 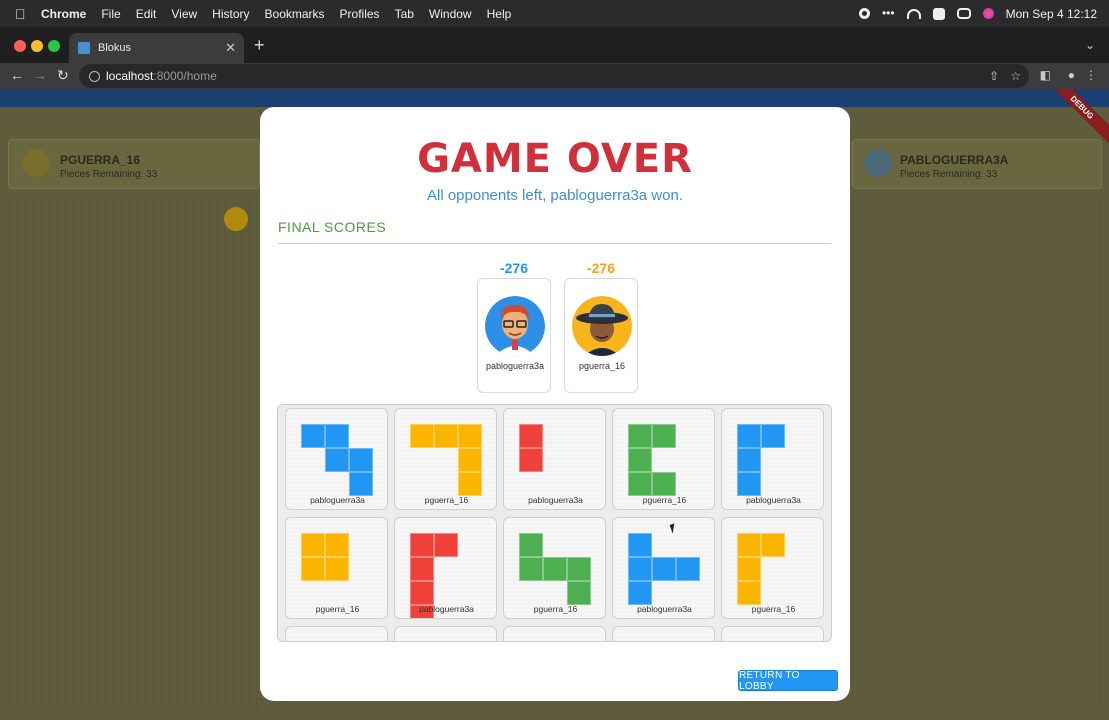 I want to click on menu-bookmarks: Bookmarks, so click(x=295, y=14).